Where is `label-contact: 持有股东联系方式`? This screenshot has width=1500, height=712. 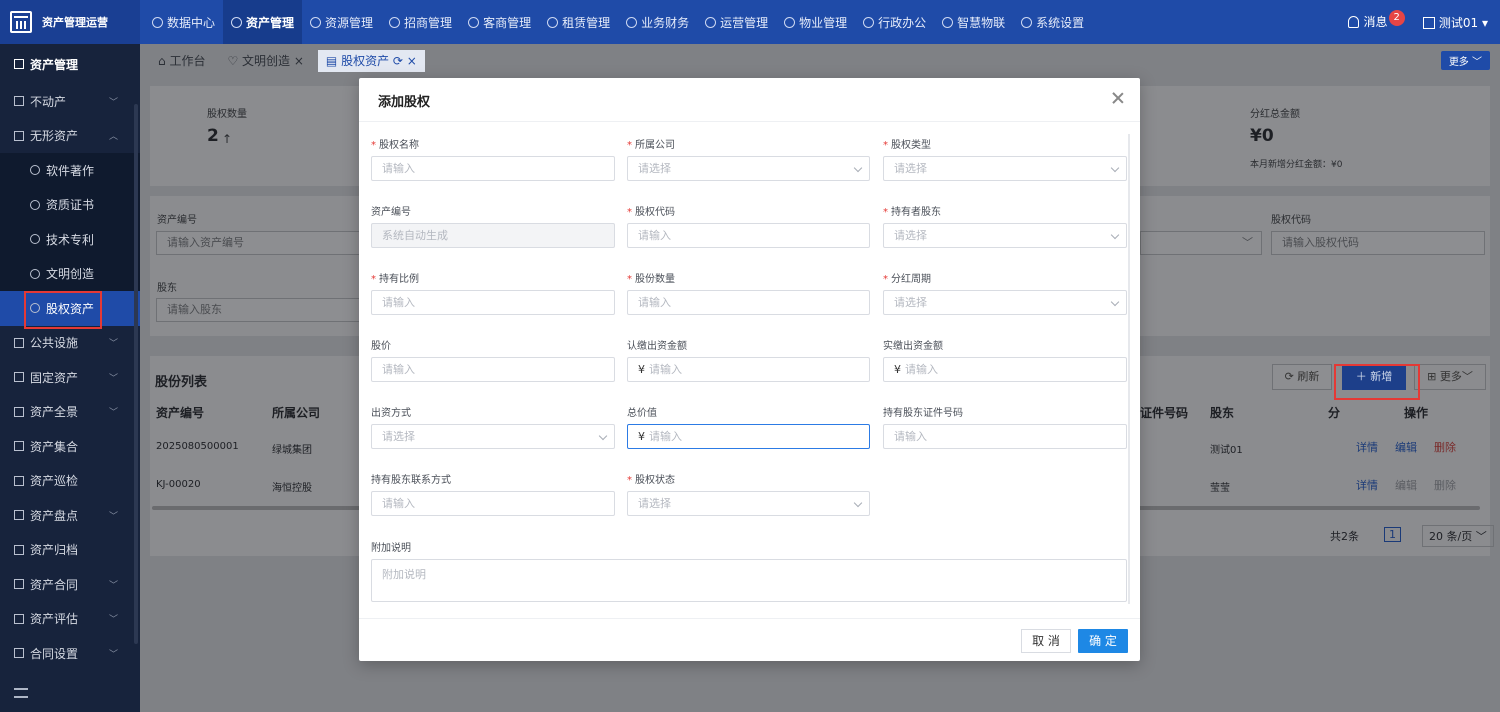 label-contact: 持有股东联系方式 is located at coordinates (411, 480).